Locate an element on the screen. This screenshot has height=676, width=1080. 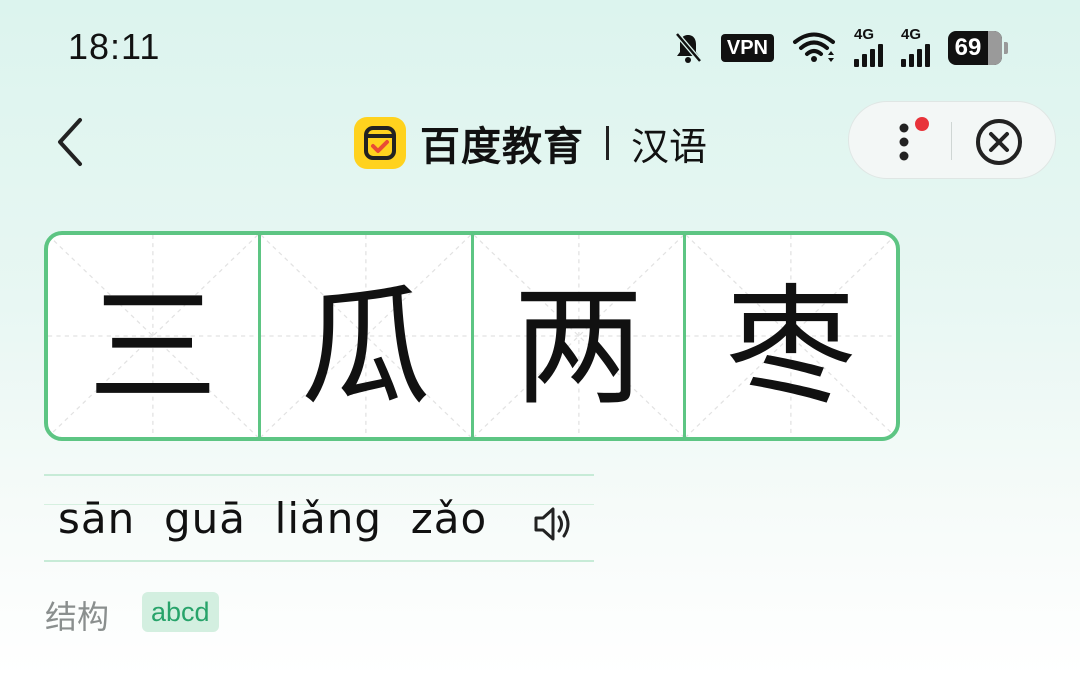
character: 两 is located at coordinates (578, 347).